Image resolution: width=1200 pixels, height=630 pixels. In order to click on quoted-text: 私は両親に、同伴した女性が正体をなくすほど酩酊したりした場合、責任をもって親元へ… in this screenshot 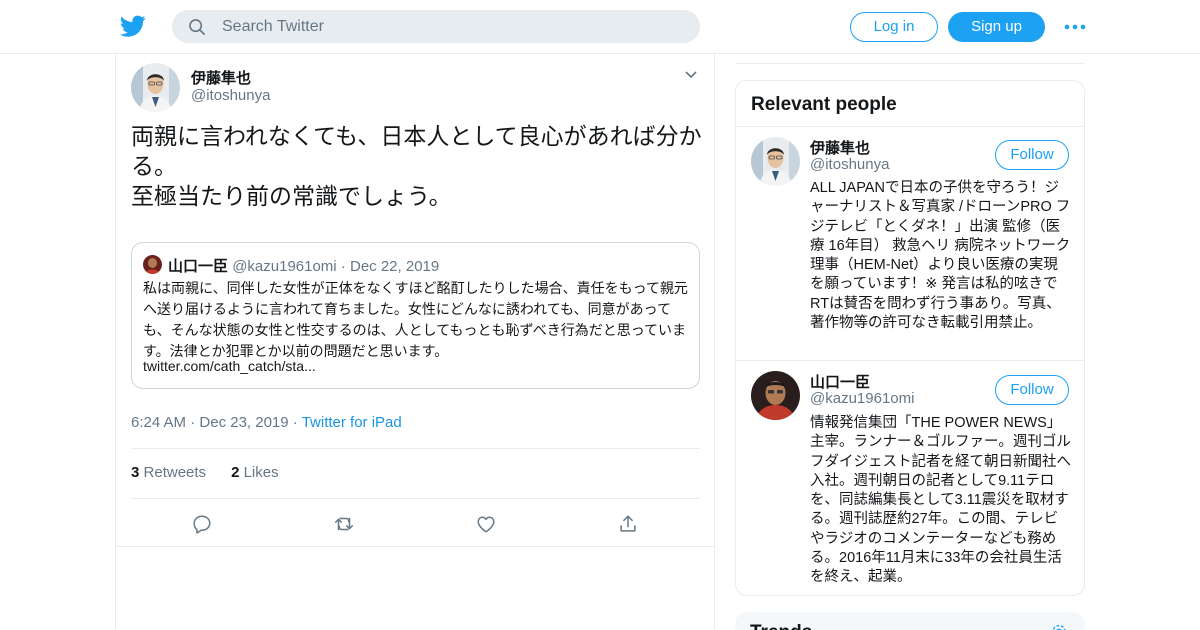, I will do `click(415, 319)`.